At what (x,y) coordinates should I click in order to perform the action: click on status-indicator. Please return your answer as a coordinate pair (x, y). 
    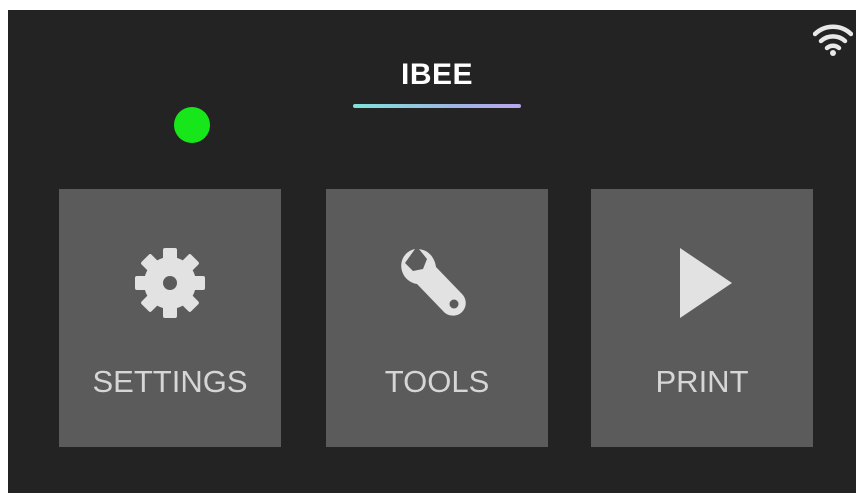
    Looking at the image, I should click on (192, 125).